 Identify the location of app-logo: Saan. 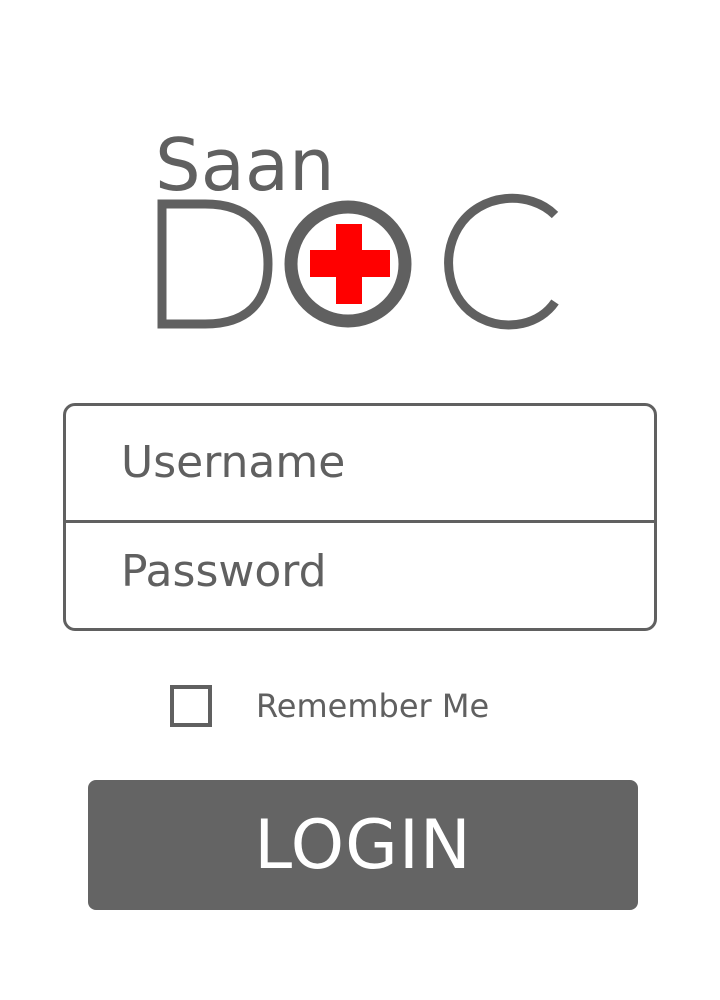
(360, 230).